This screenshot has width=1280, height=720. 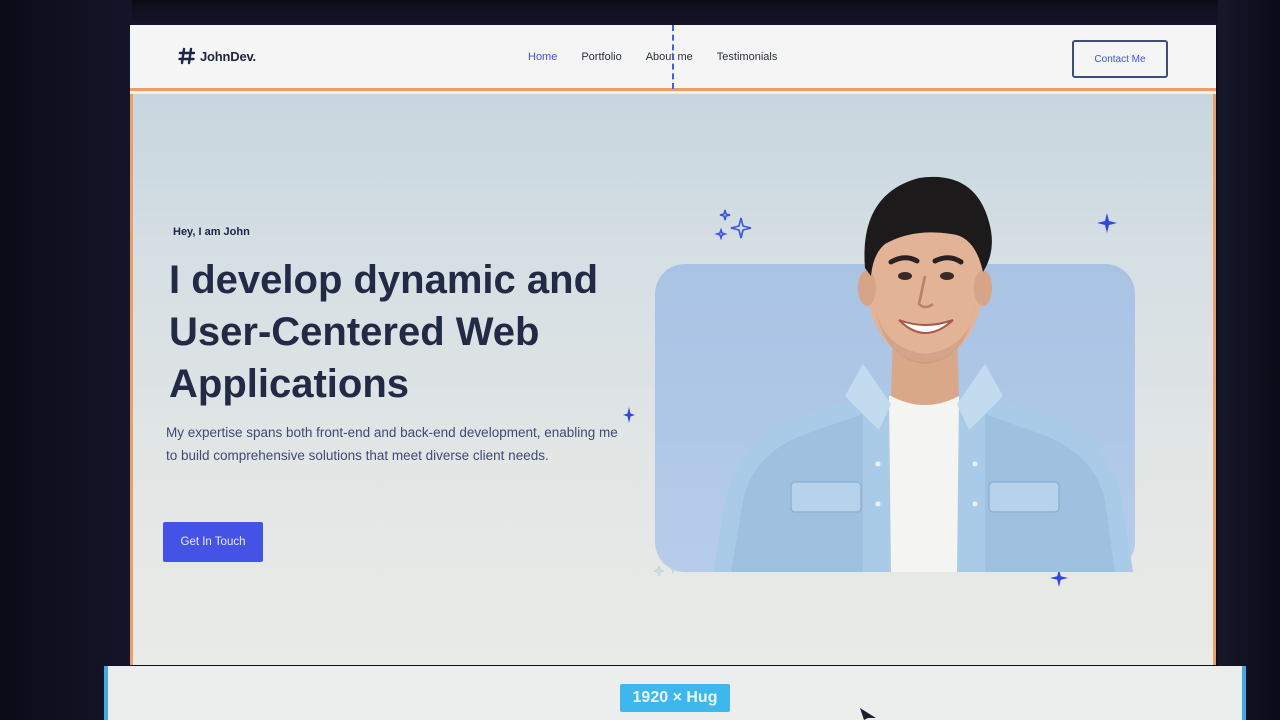 I want to click on logo: JohnDev., so click(x=217, y=56).